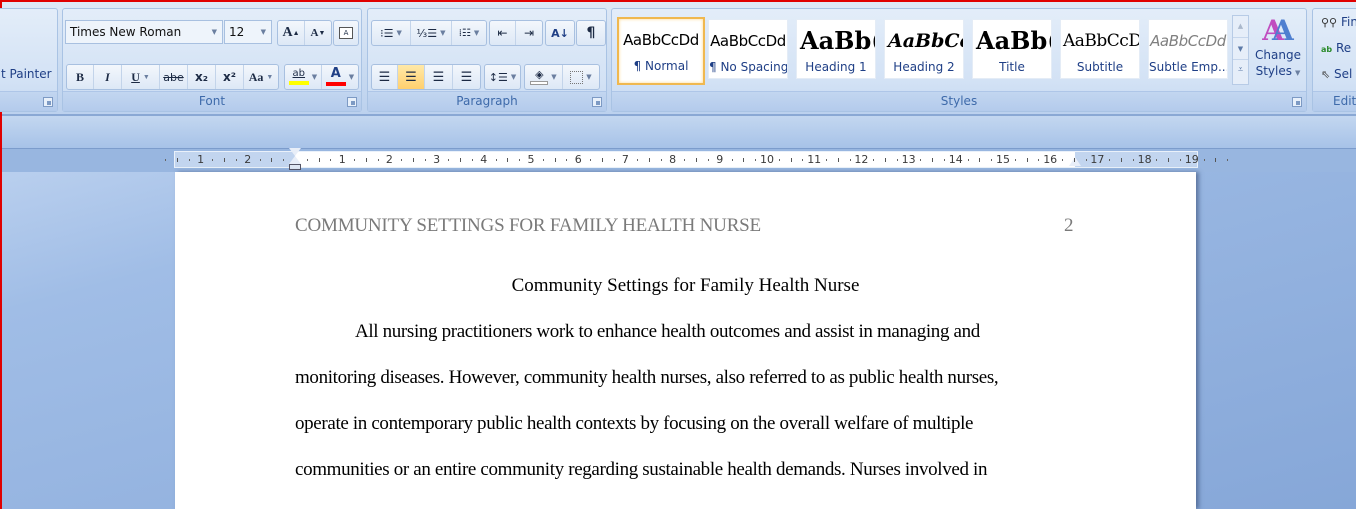 This screenshot has width=1356, height=509. Describe the element at coordinates (230, 77) in the screenshot. I see `superscript-button: x²` at that location.